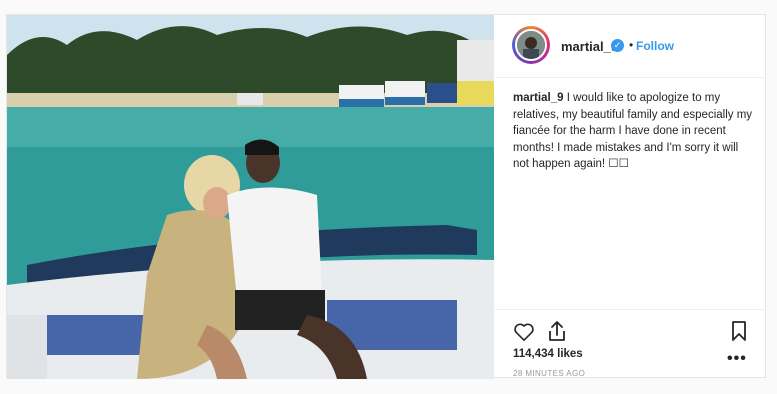 The width and height of the screenshot is (777, 394). I want to click on post-timestamp: 28 MINUTES AGO, so click(549, 373).